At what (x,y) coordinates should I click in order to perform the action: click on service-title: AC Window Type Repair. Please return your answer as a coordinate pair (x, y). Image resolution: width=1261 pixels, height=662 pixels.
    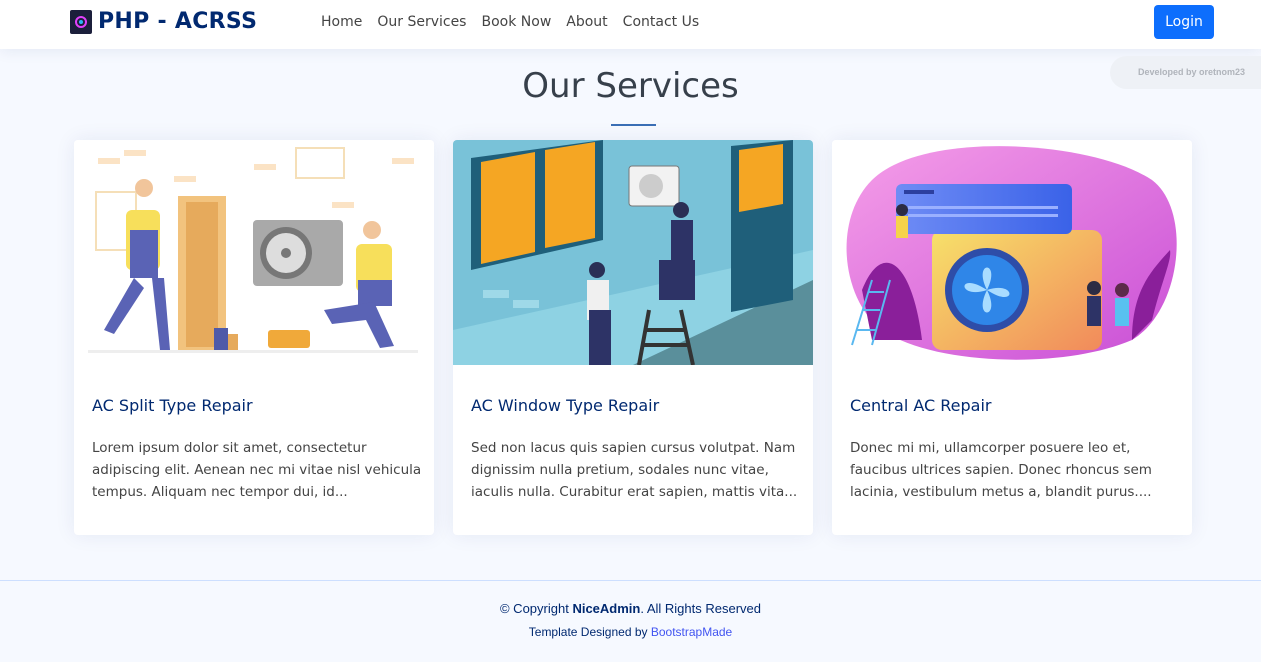
    Looking at the image, I should click on (565, 405).